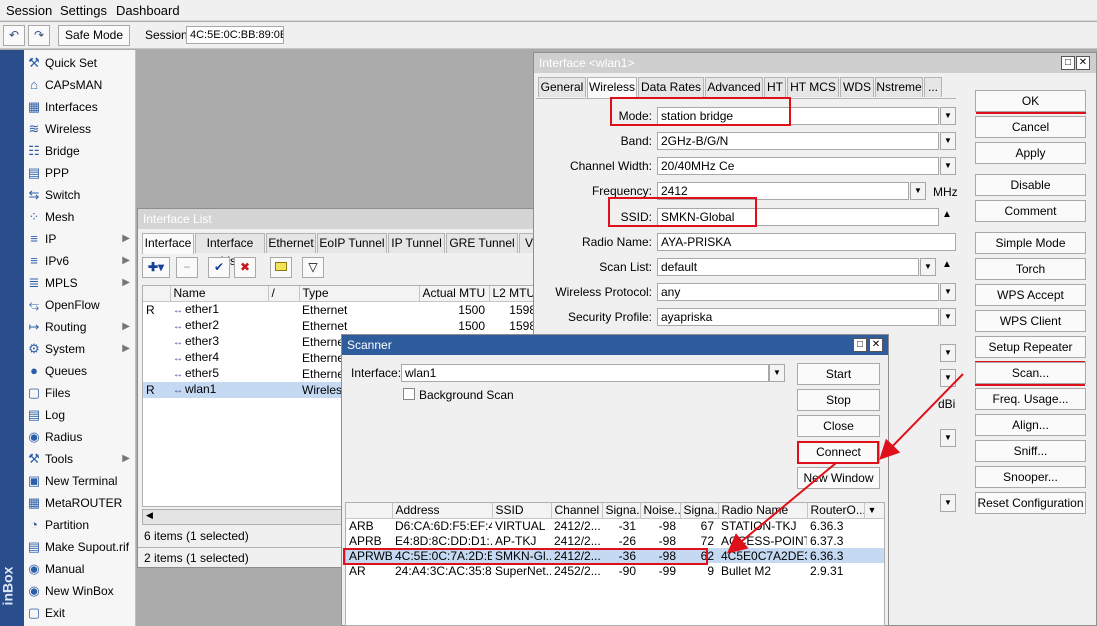 The width and height of the screenshot is (1097, 626). Describe the element at coordinates (1030, 127) in the screenshot. I see `cancel-button: Cancel` at that location.